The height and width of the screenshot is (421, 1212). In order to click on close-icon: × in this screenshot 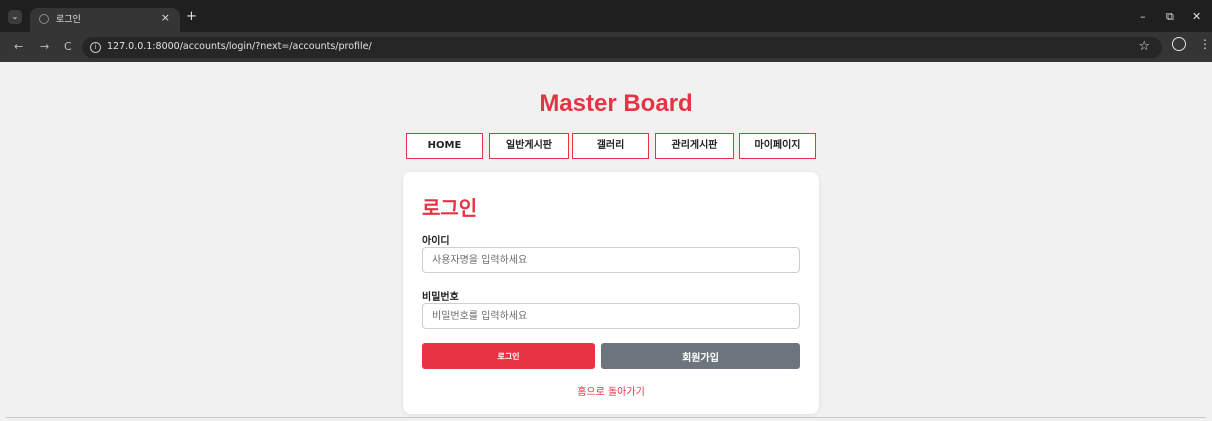, I will do `click(165, 17)`.